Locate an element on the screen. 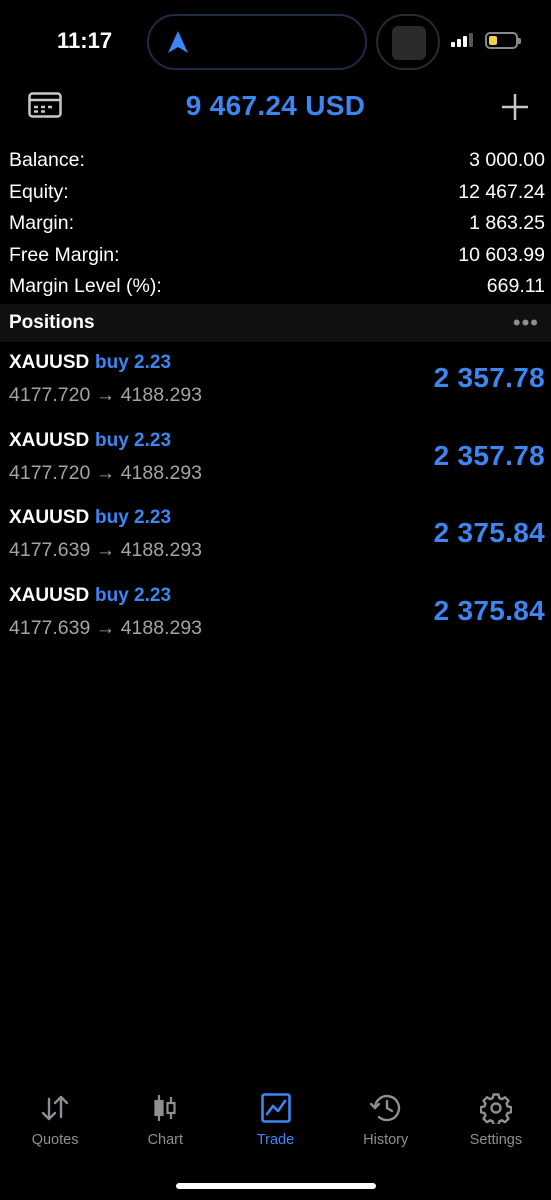 This screenshot has height=1200, width=551. quotes-icon is located at coordinates (55, 1108).